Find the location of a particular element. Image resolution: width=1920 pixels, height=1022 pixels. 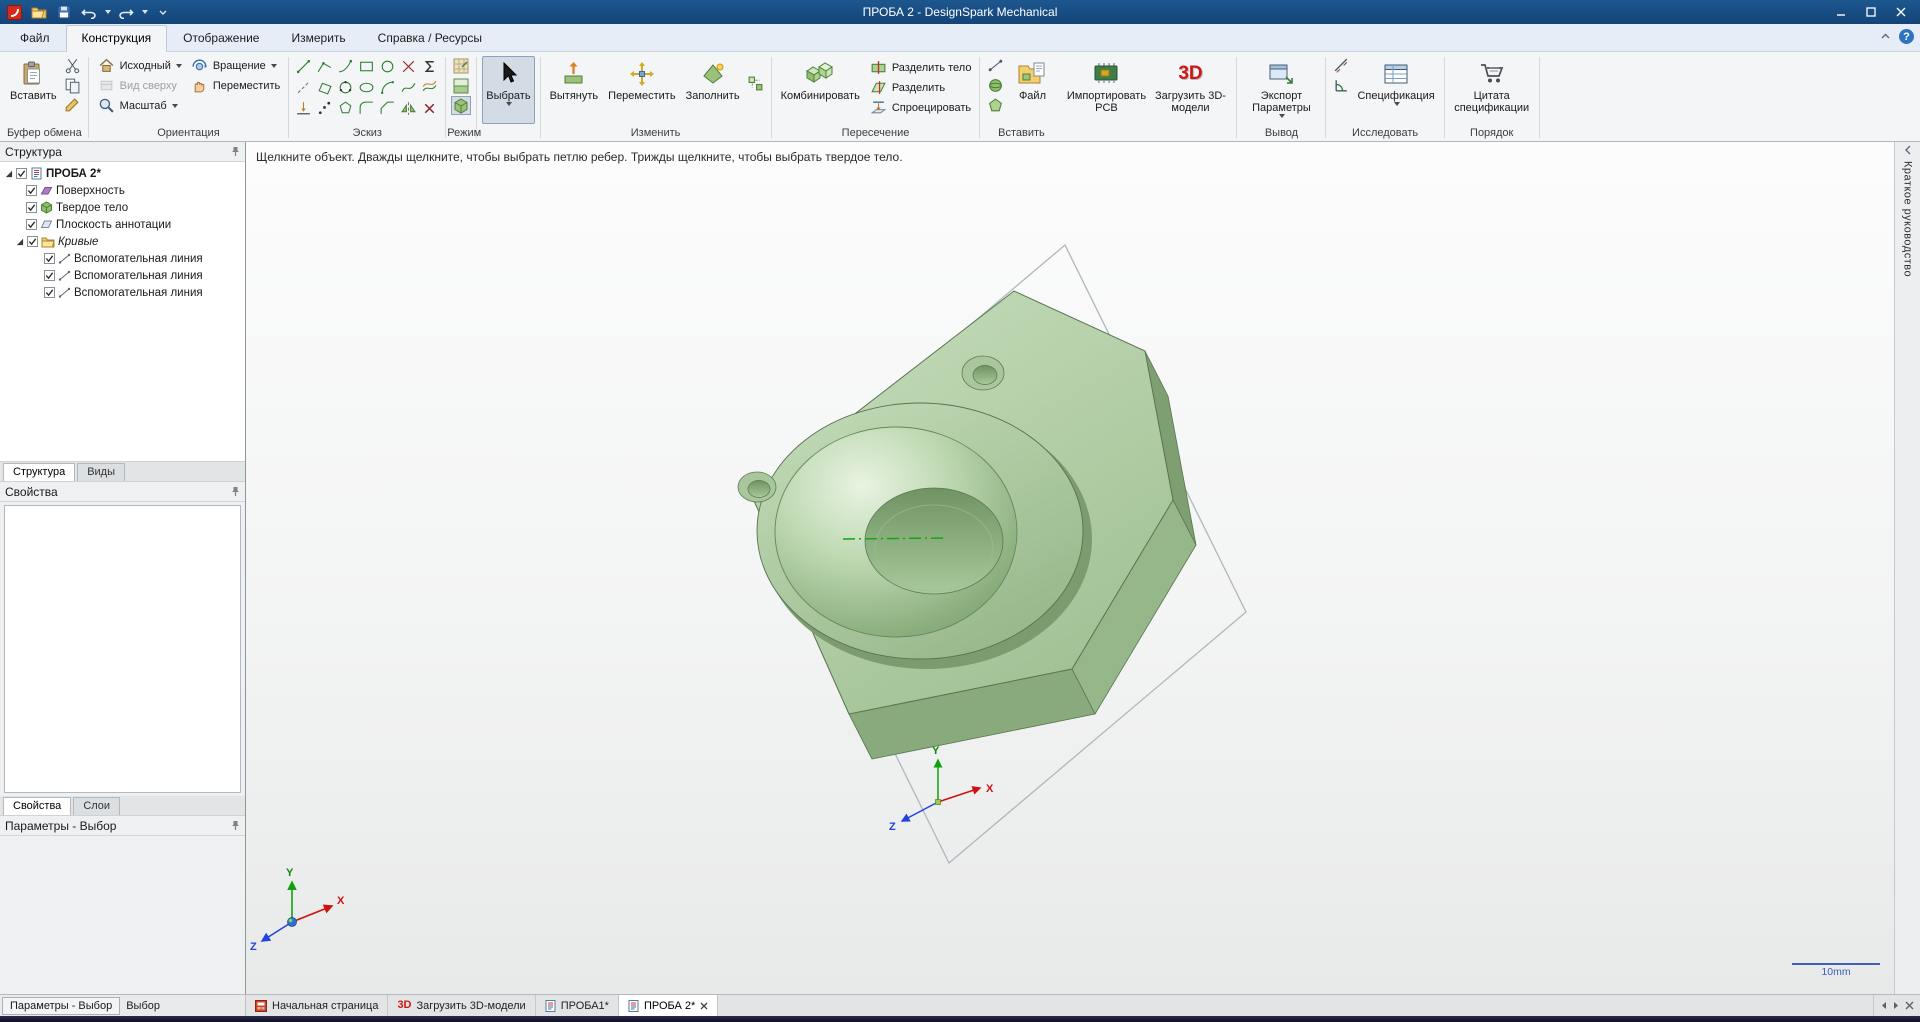

project-button: Спроецировать is located at coordinates (920, 107).